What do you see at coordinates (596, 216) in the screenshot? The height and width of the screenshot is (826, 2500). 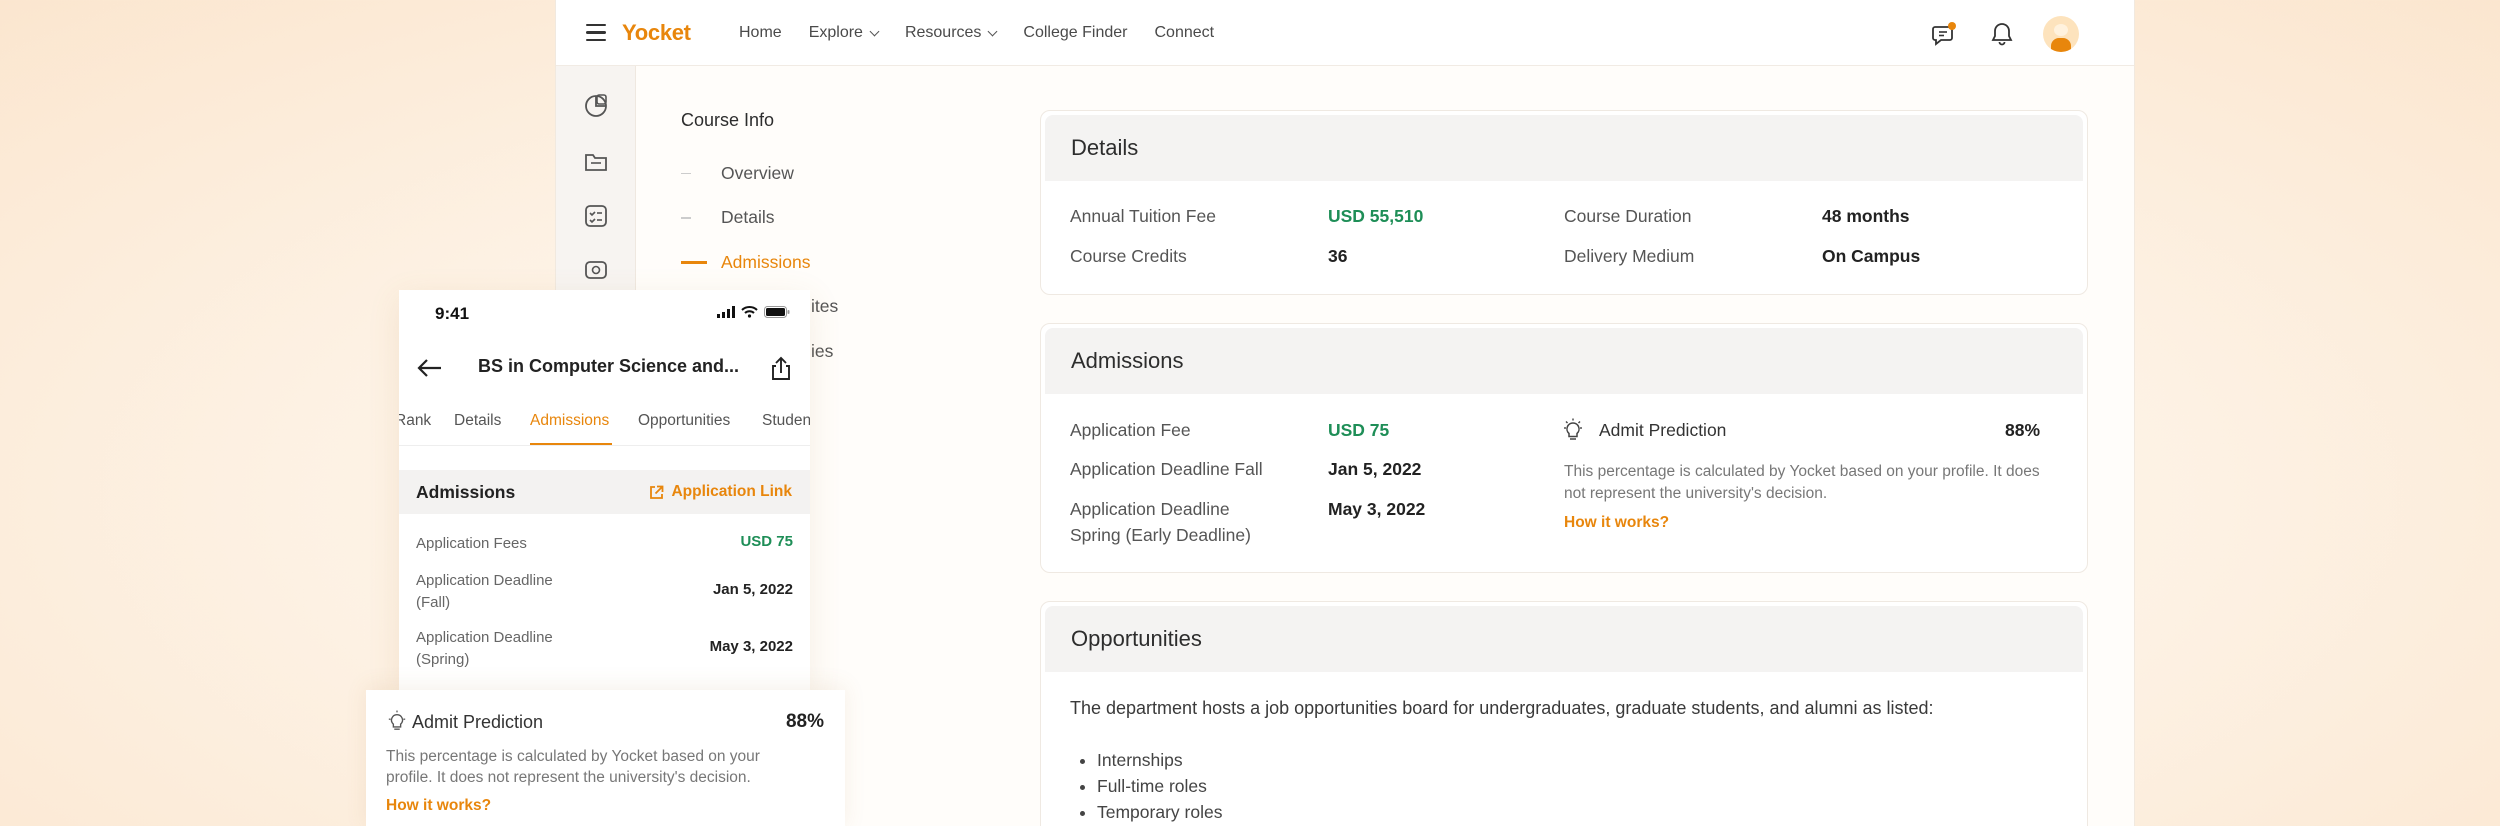 I see `checklist-icon` at bounding box center [596, 216].